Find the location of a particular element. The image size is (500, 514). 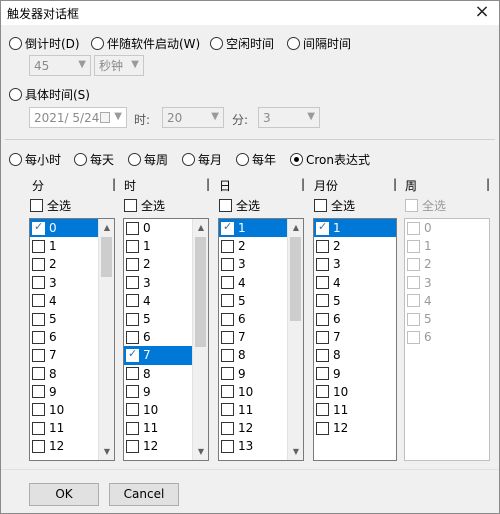

list-item-hour: 2 is located at coordinates (158, 264).